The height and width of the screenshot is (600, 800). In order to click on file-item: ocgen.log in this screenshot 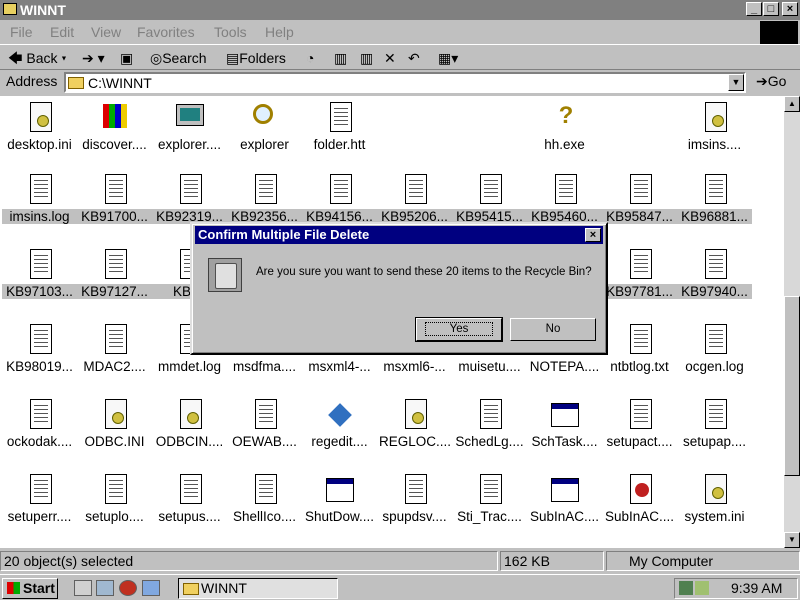, I will do `click(714, 354)`.